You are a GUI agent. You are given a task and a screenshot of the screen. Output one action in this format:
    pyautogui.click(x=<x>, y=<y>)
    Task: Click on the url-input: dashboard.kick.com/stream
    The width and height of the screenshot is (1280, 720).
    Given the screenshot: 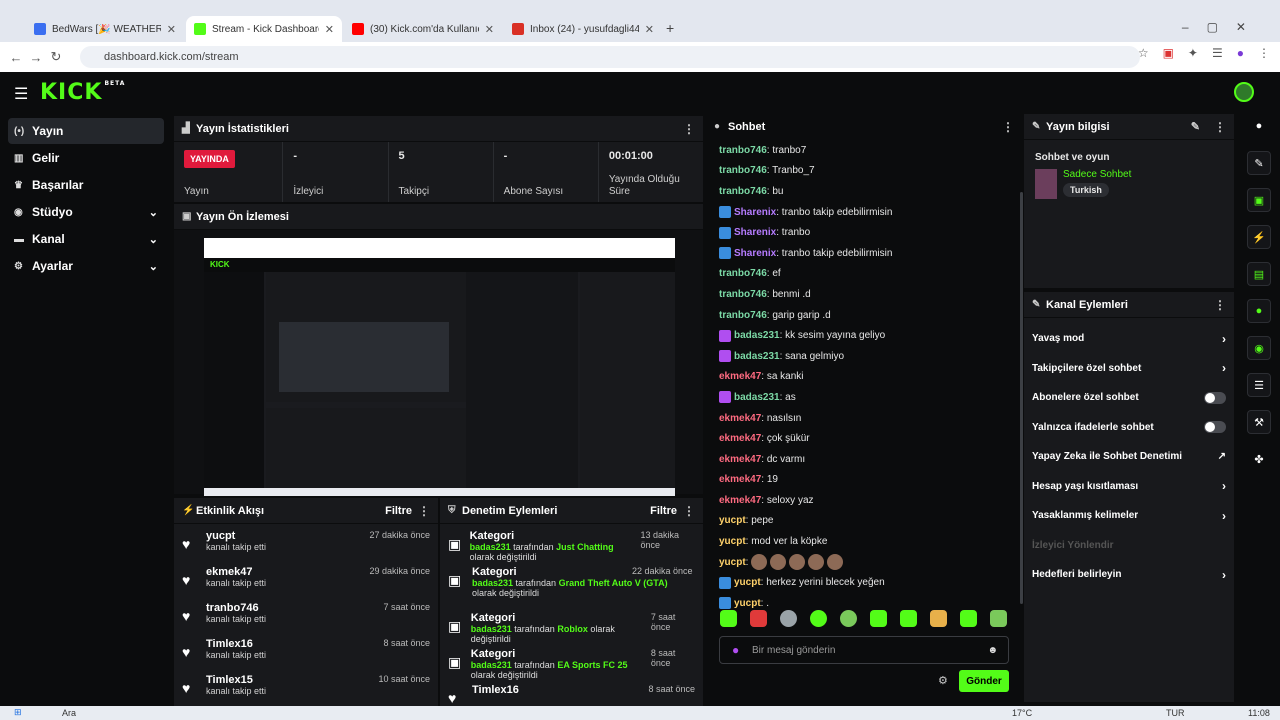 What is the action you would take?
    pyautogui.click(x=610, y=57)
    